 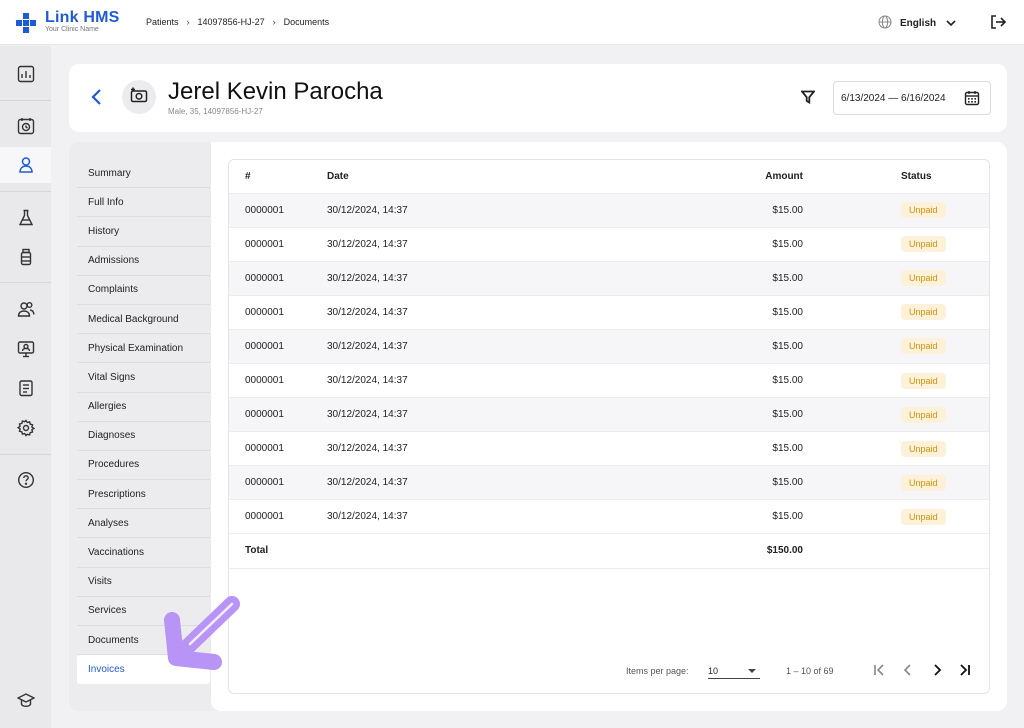 What do you see at coordinates (25, 480) in the screenshot?
I see `help-icon` at bounding box center [25, 480].